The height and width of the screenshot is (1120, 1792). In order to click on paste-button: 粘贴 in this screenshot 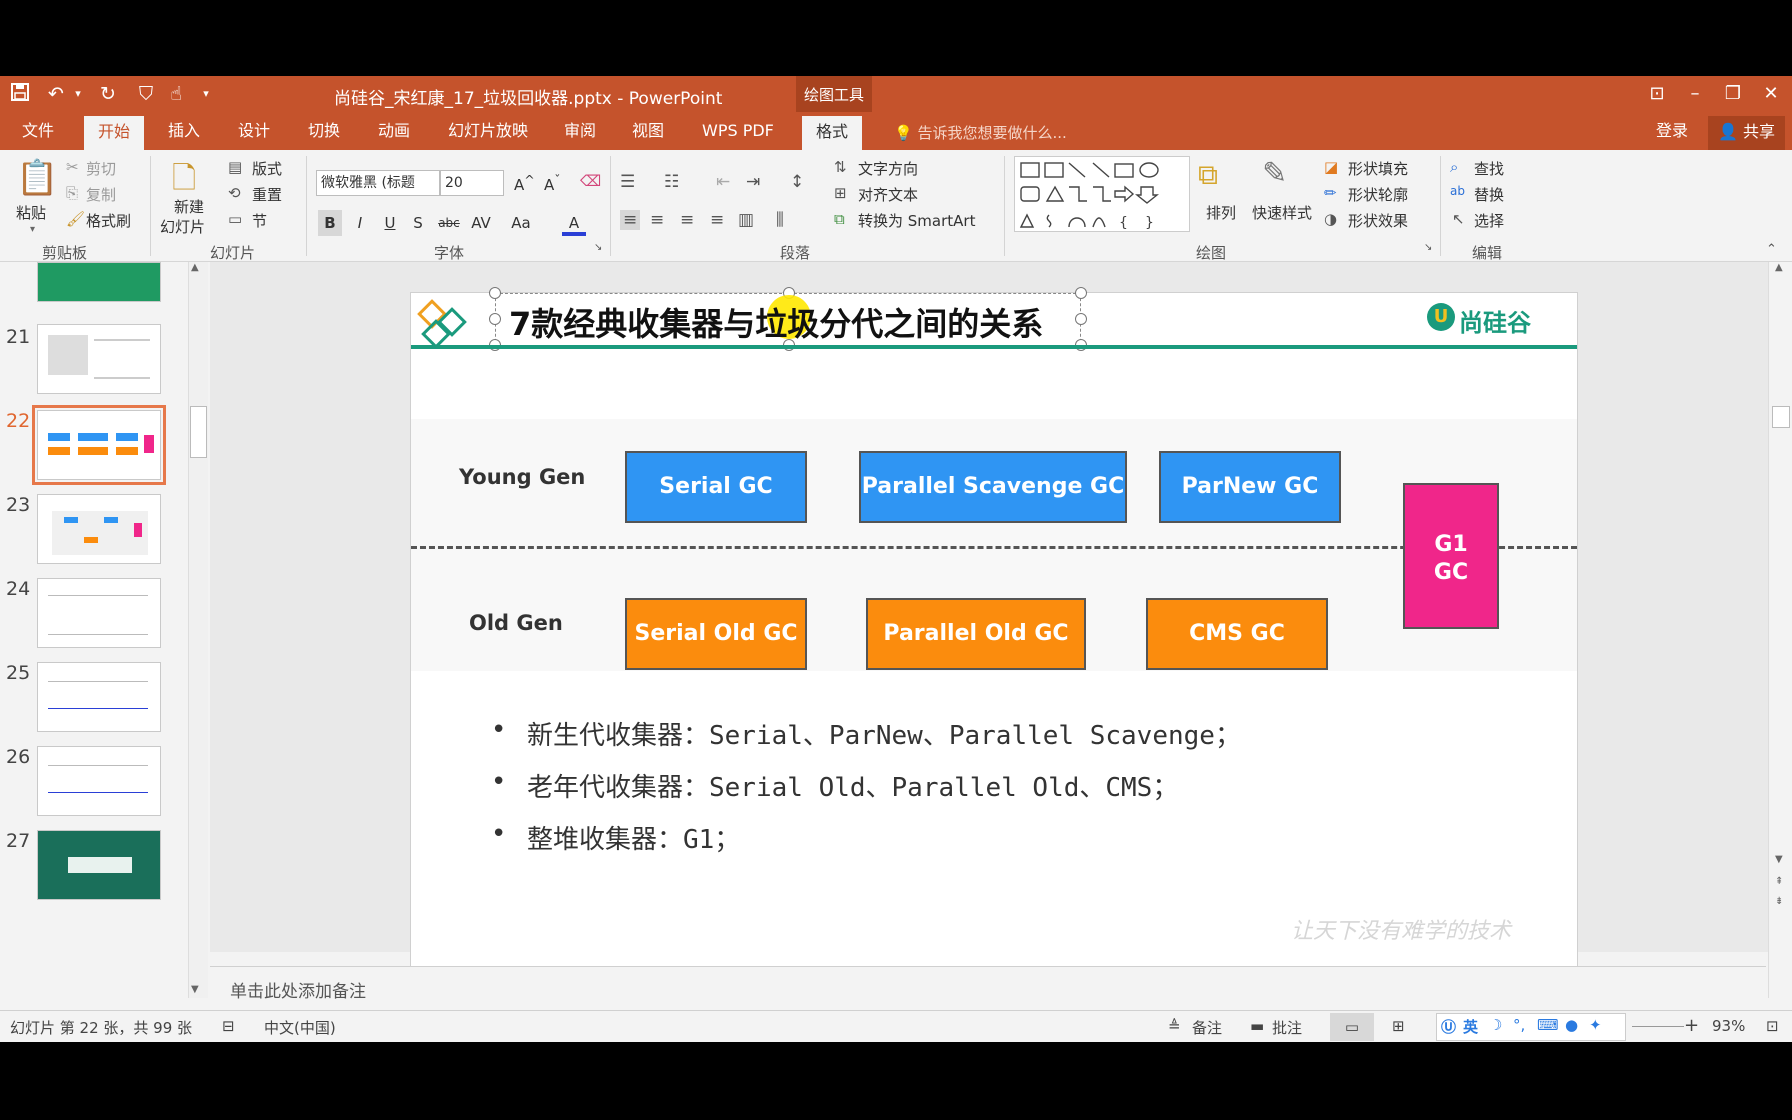, I will do `click(31, 212)`.